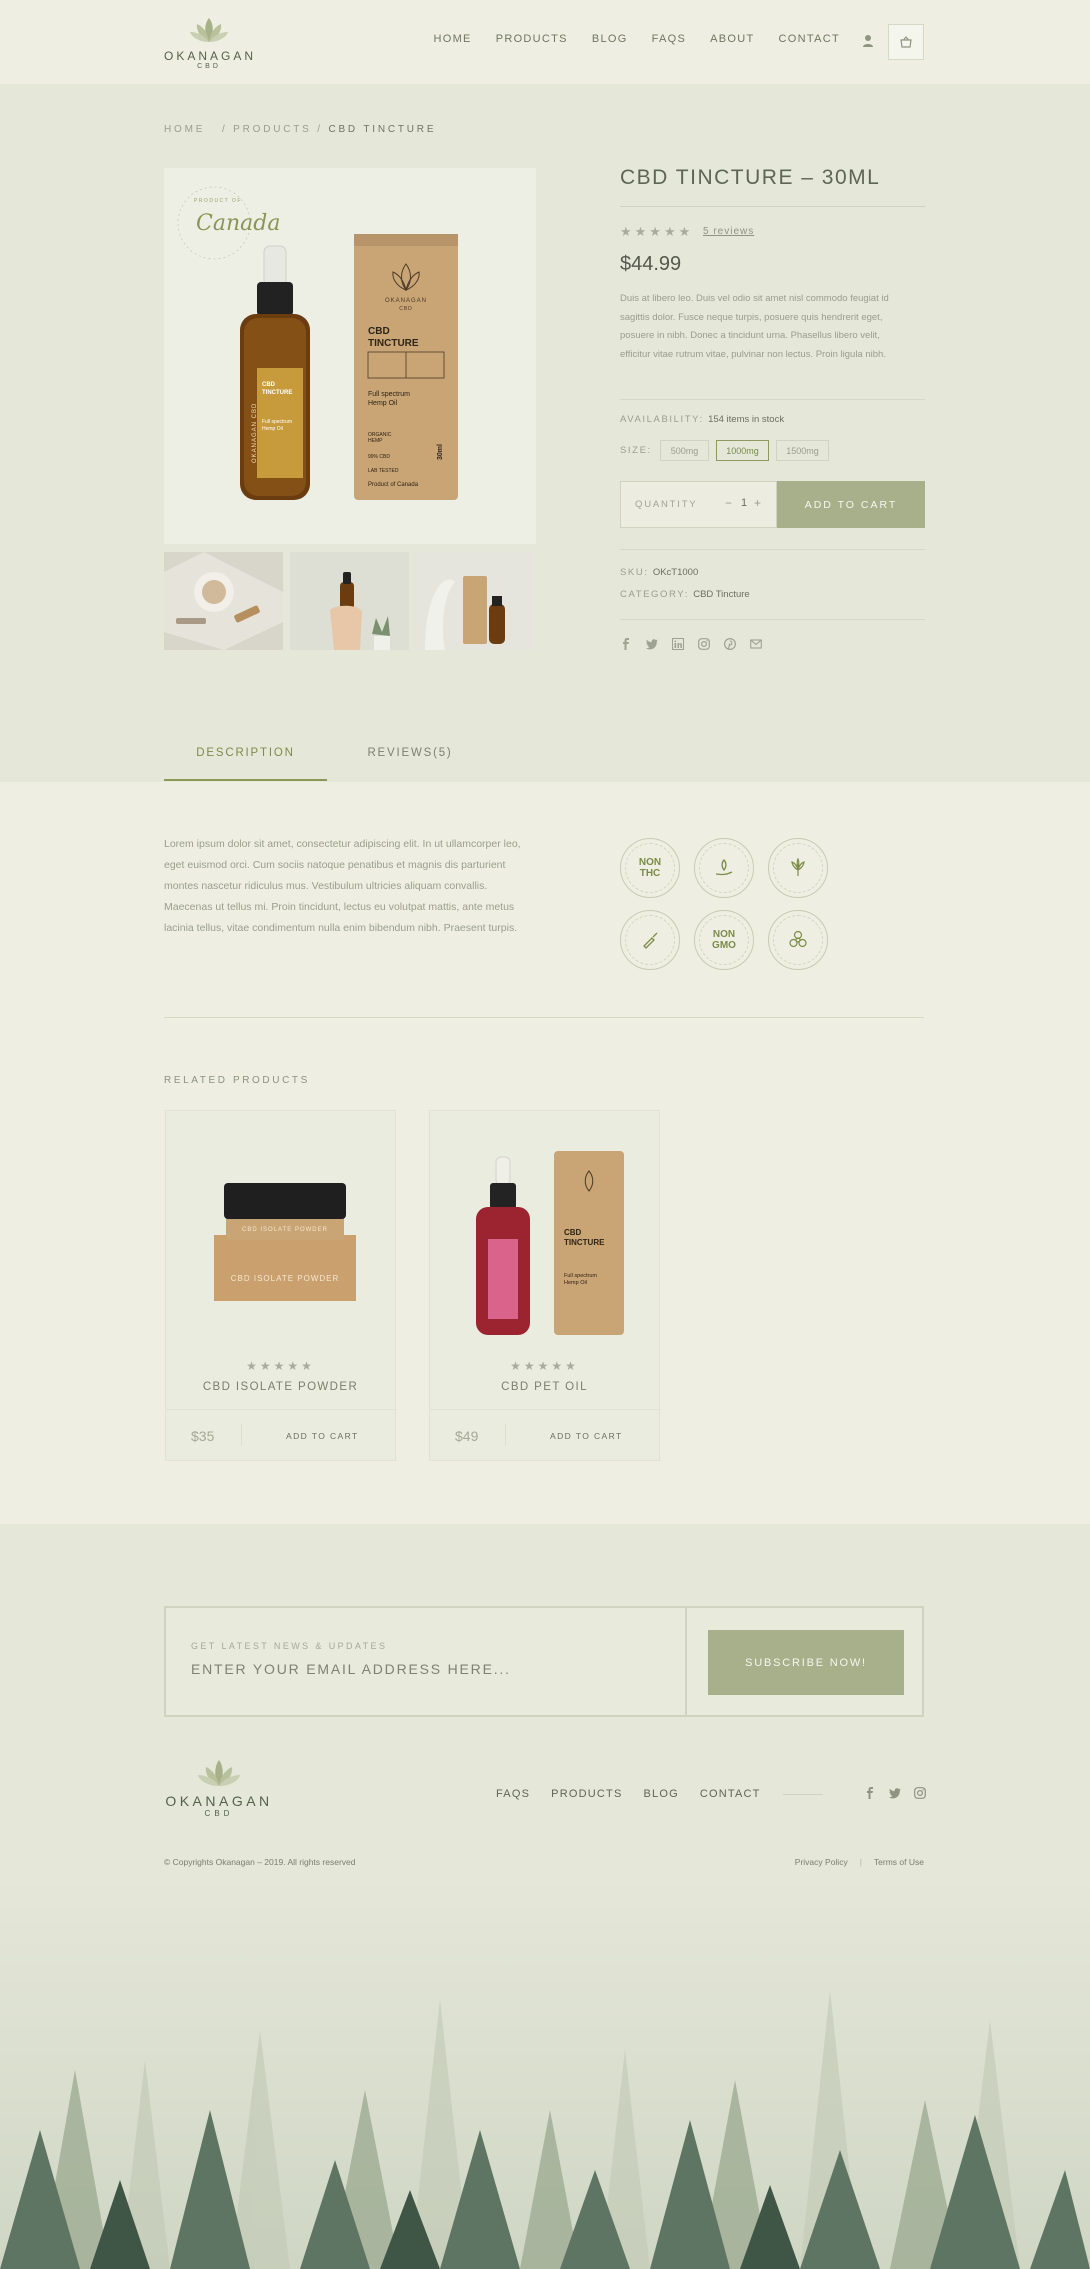  I want to click on card-divider, so click(241, 1435).